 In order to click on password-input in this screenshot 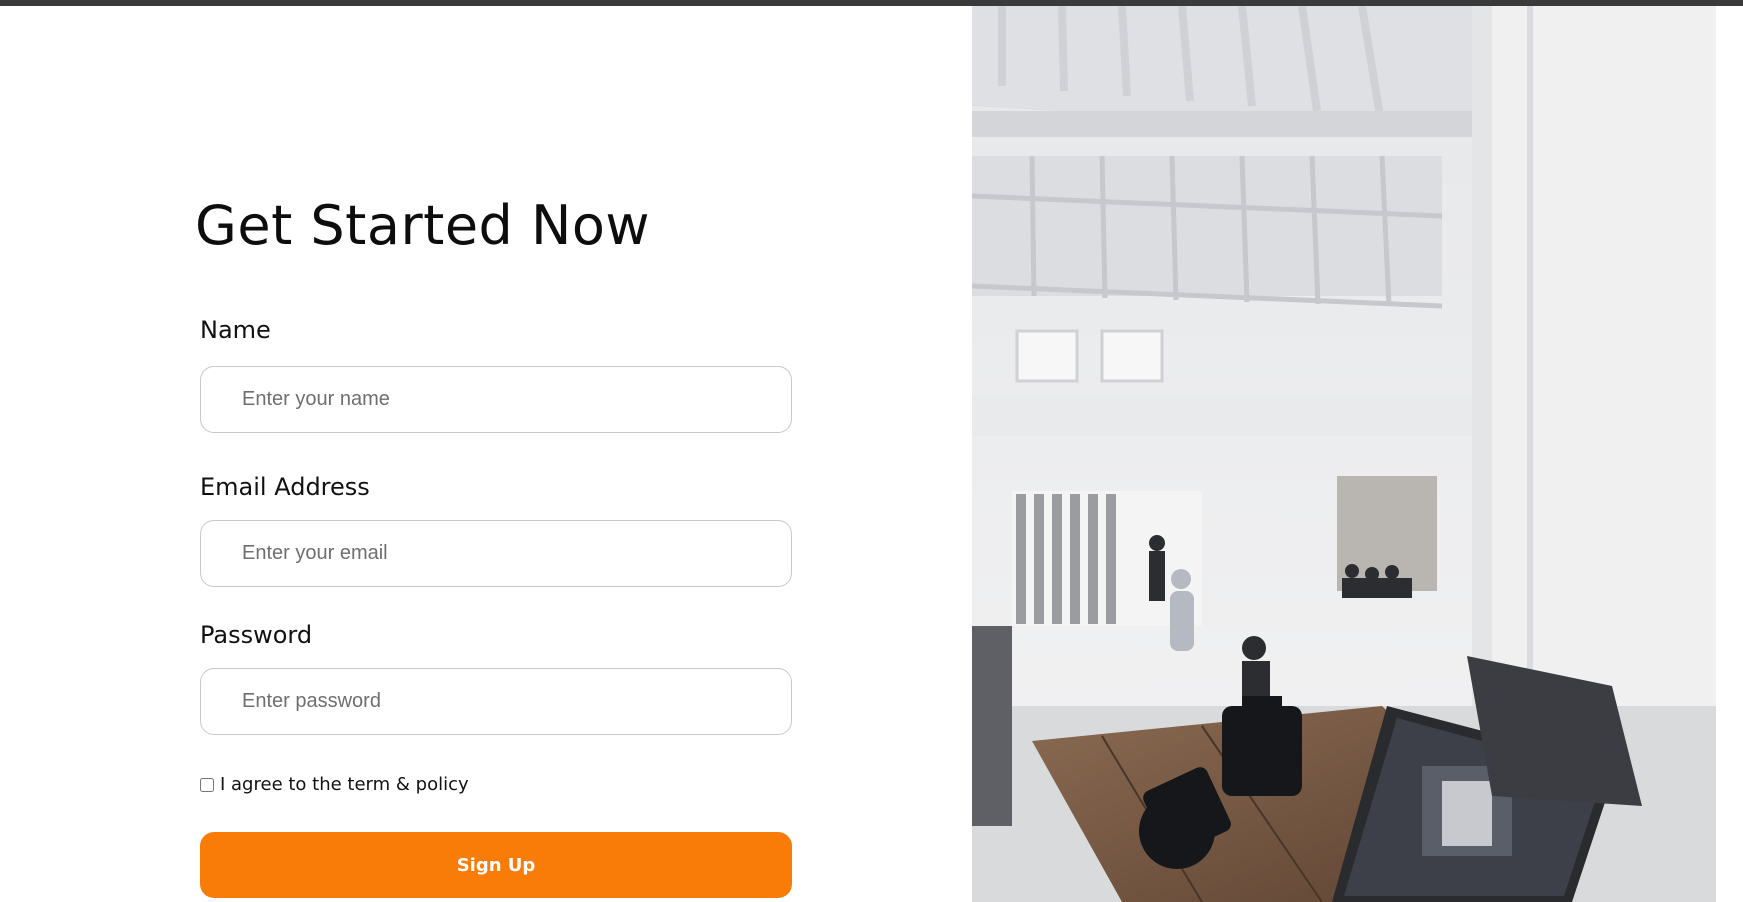, I will do `click(496, 701)`.